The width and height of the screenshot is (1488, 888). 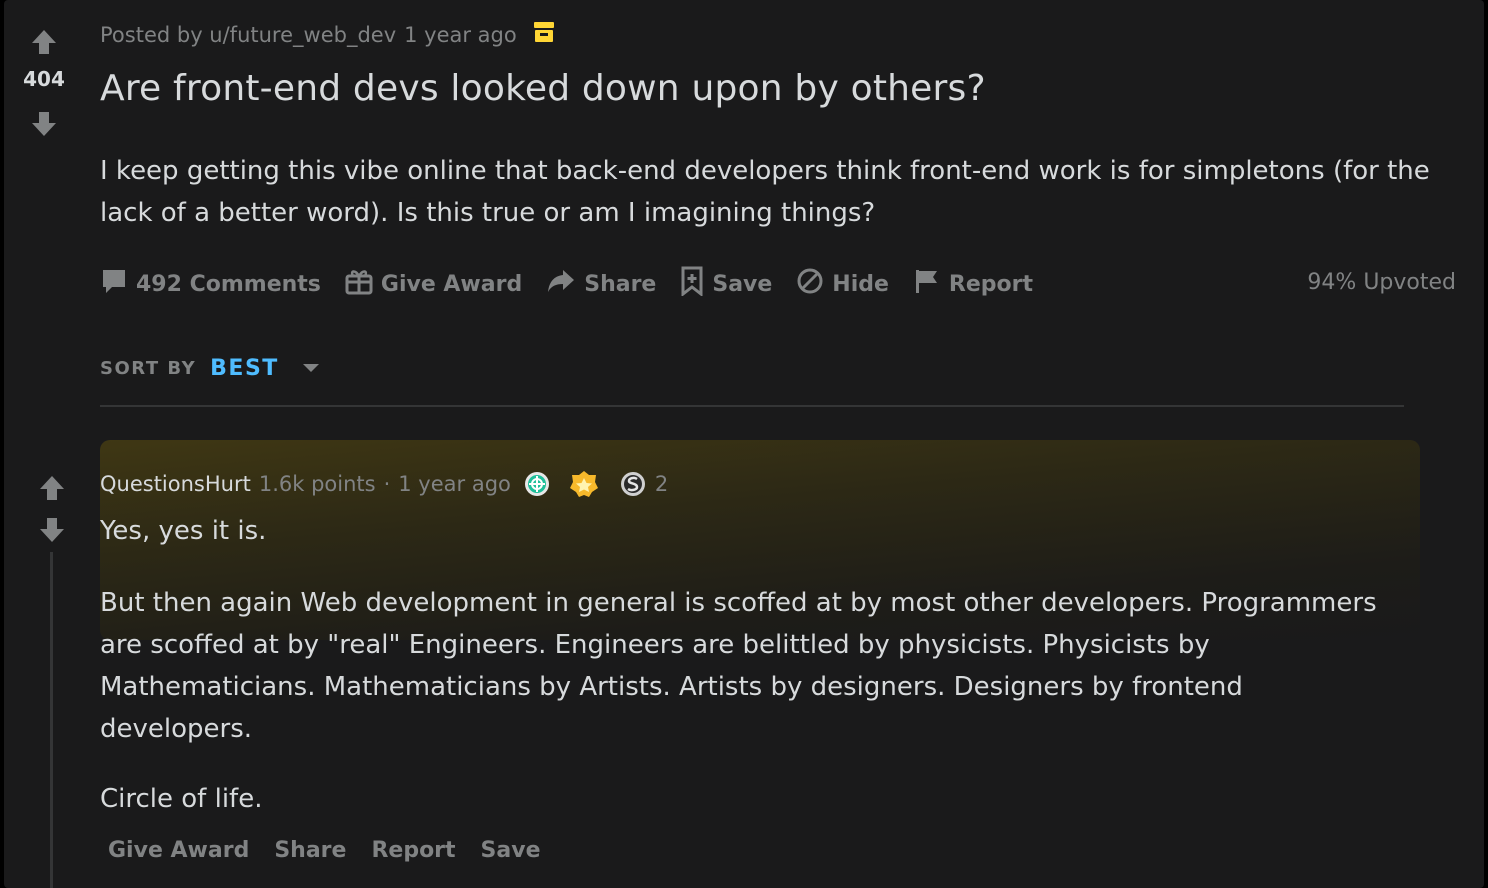 I want to click on share-icon, so click(x=561, y=284).